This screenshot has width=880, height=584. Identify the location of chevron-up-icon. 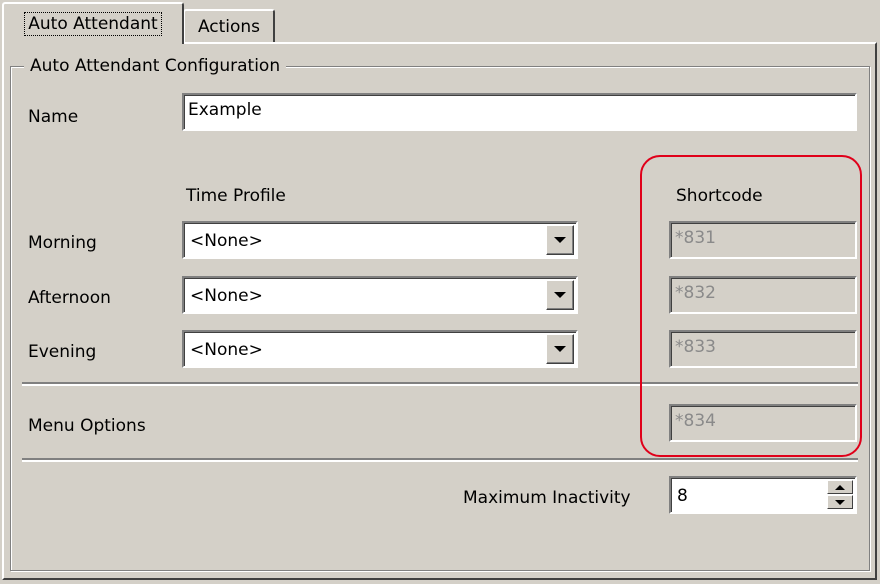
(840, 487).